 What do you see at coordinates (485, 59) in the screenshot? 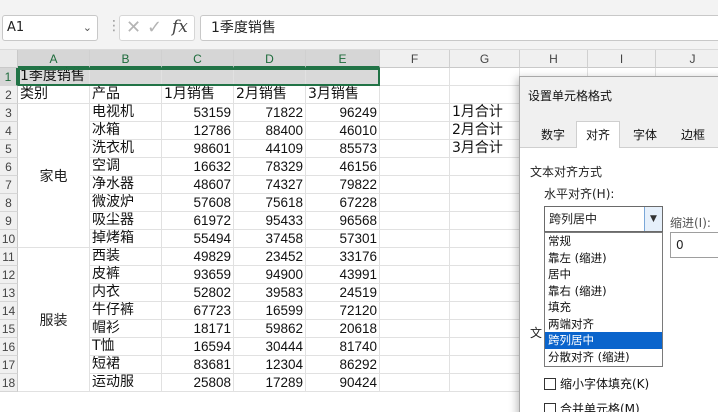
I see `column-header-g: G` at bounding box center [485, 59].